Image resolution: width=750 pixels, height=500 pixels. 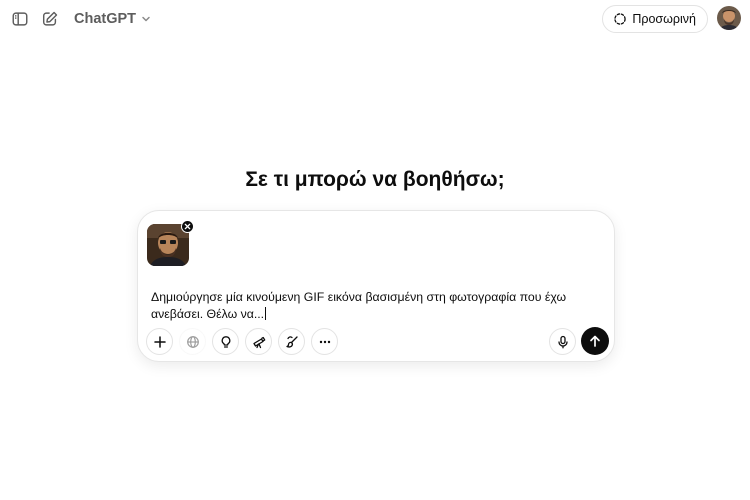 I want to click on send-button, so click(x=595, y=341).